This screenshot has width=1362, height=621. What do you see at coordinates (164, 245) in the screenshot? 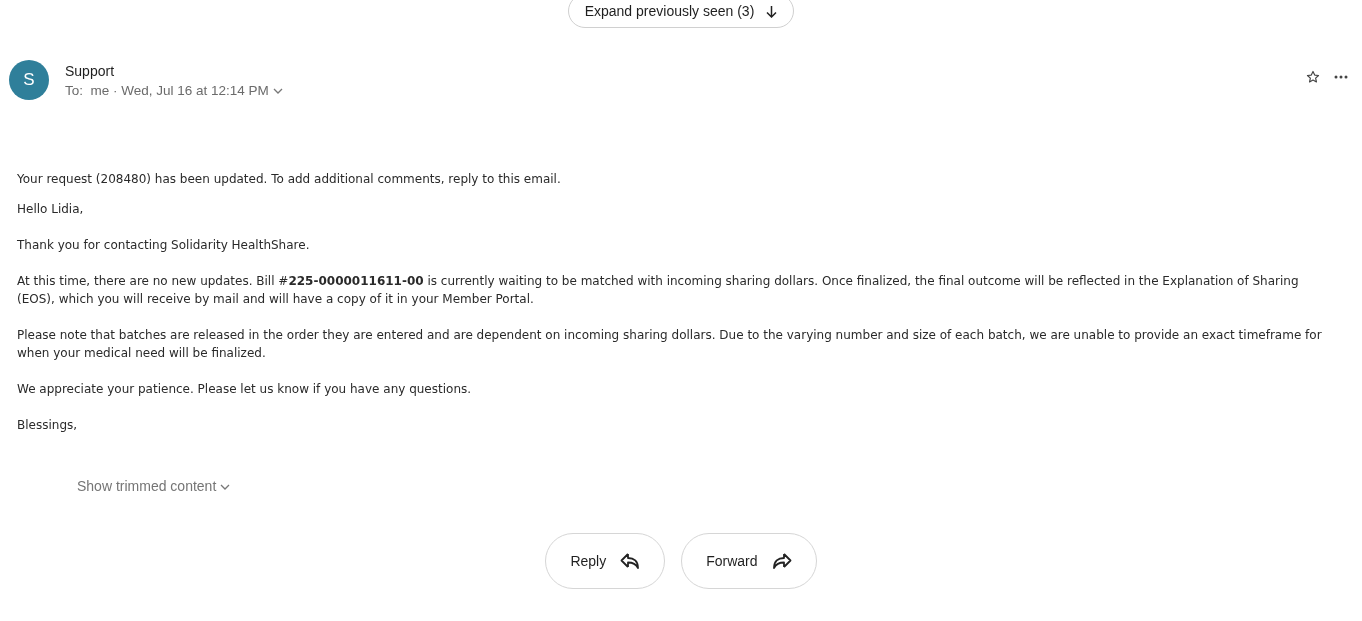
I see `body-paragraph: Thank you for contacting Solidarity HealthShare.` at bounding box center [164, 245].